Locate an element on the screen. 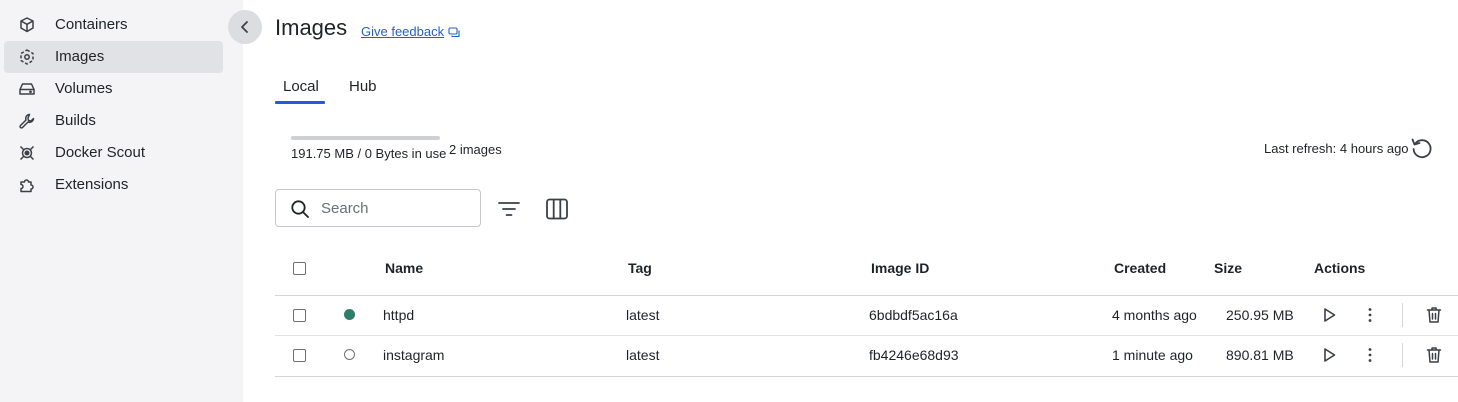  select-all-checkbox is located at coordinates (299, 268).